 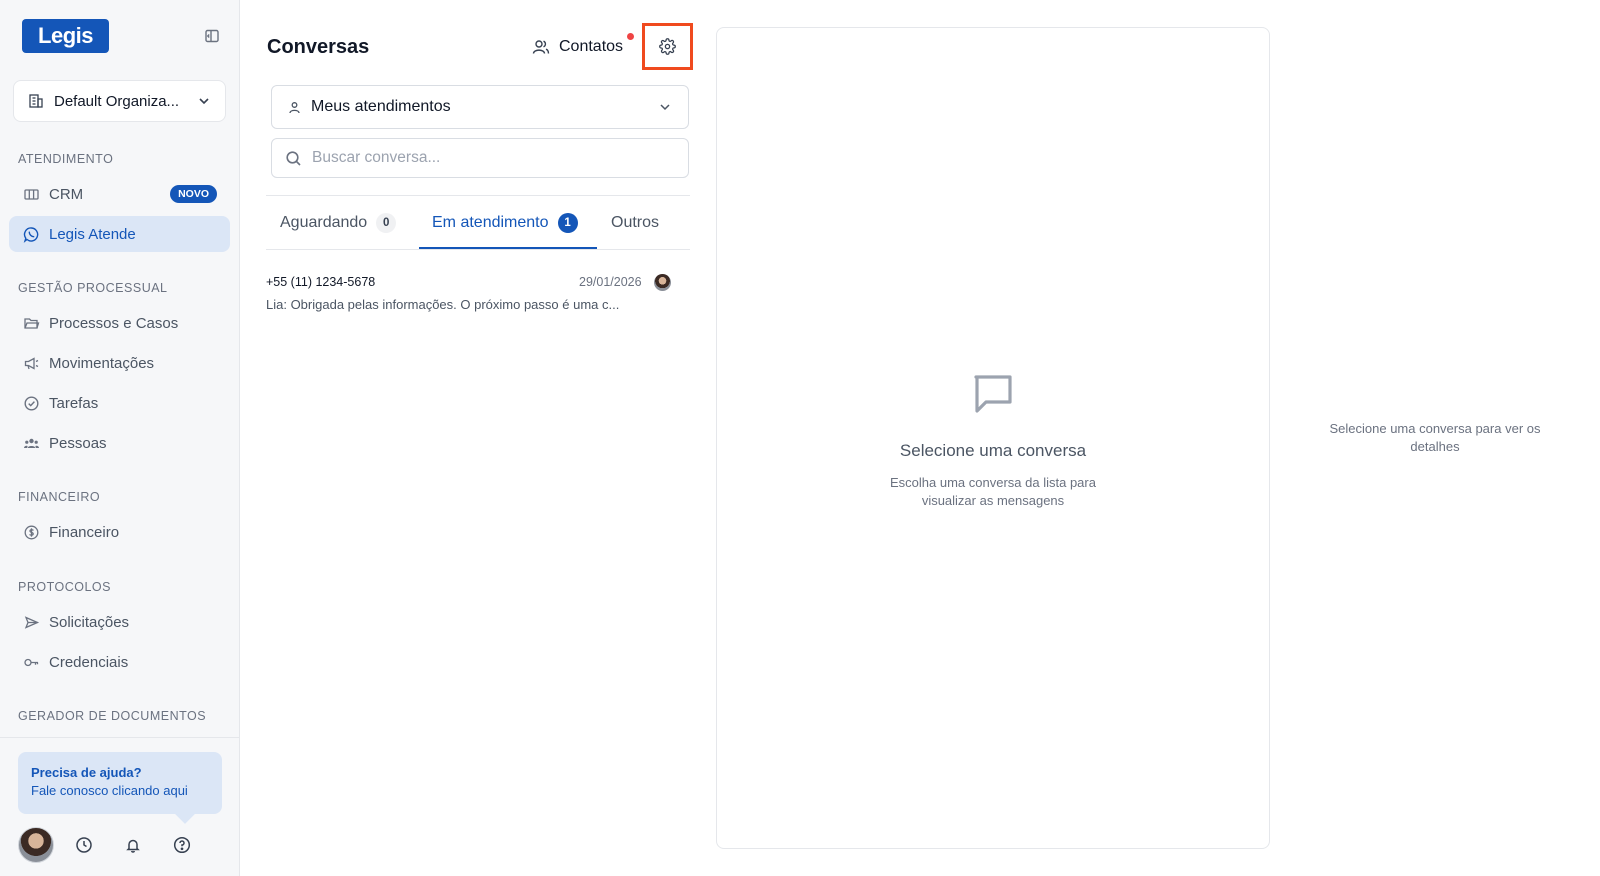 What do you see at coordinates (93, 288) in the screenshot?
I see `section-title-gestao: GESTÃO PROCESSUAL` at bounding box center [93, 288].